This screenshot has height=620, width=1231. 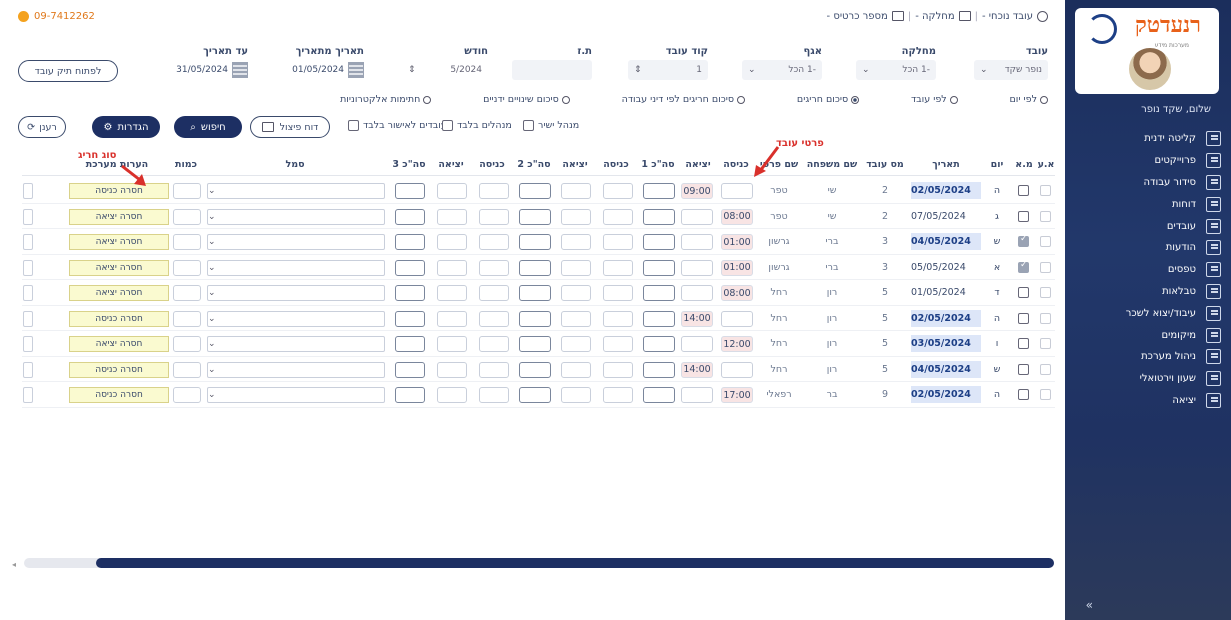 What do you see at coordinates (1146, 313) in the screenshot?
I see `sidebar-item: עיבוד/יצוא לשכר` at bounding box center [1146, 313].